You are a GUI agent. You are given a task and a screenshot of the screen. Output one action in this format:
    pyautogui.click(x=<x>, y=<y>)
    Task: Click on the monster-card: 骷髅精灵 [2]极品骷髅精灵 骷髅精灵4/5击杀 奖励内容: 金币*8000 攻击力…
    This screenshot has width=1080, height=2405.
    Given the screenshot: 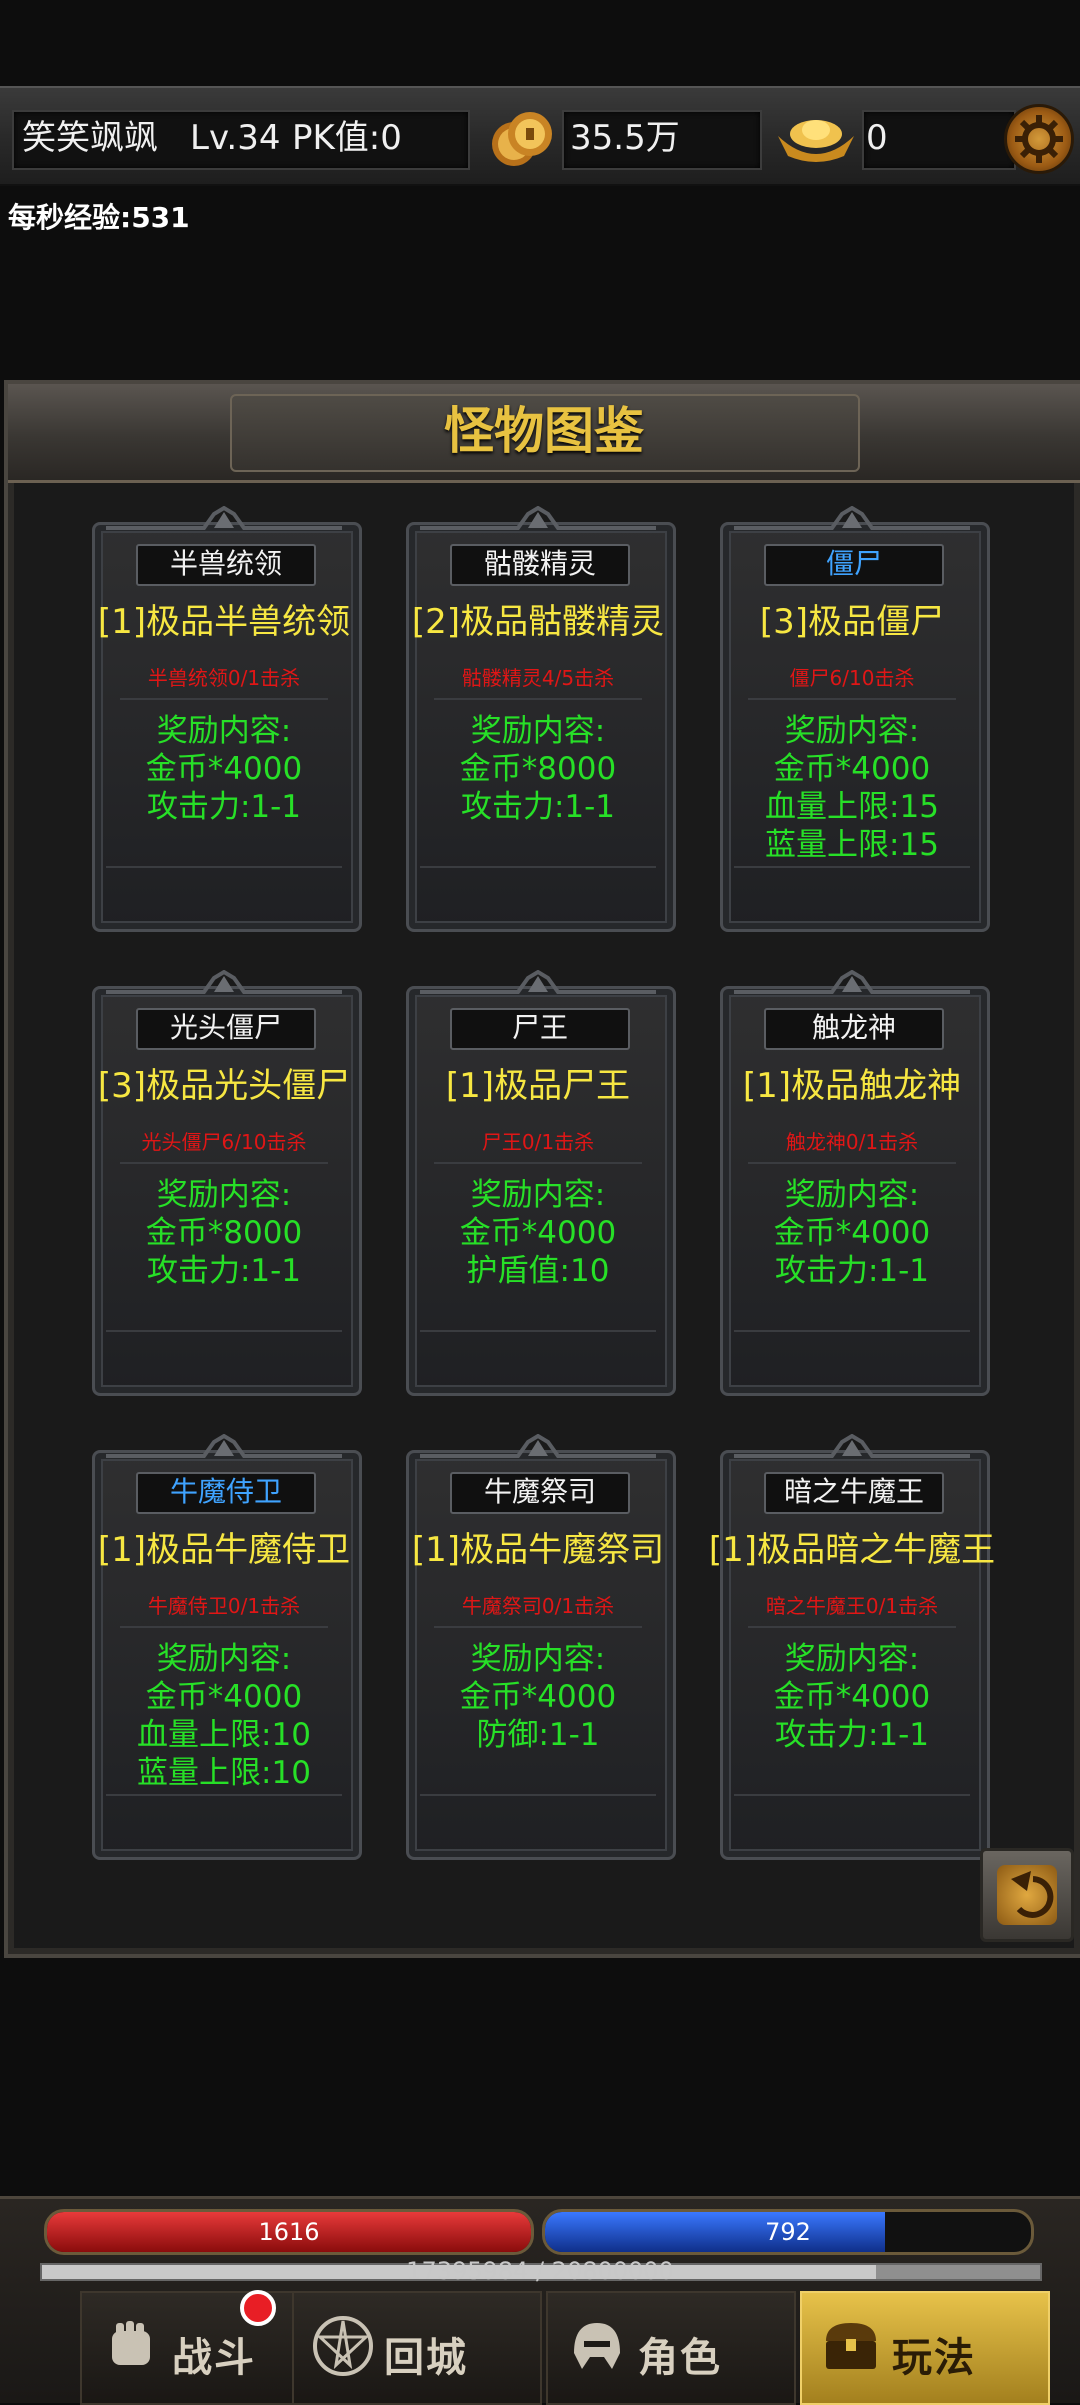 What is the action you would take?
    pyautogui.click(x=538, y=717)
    